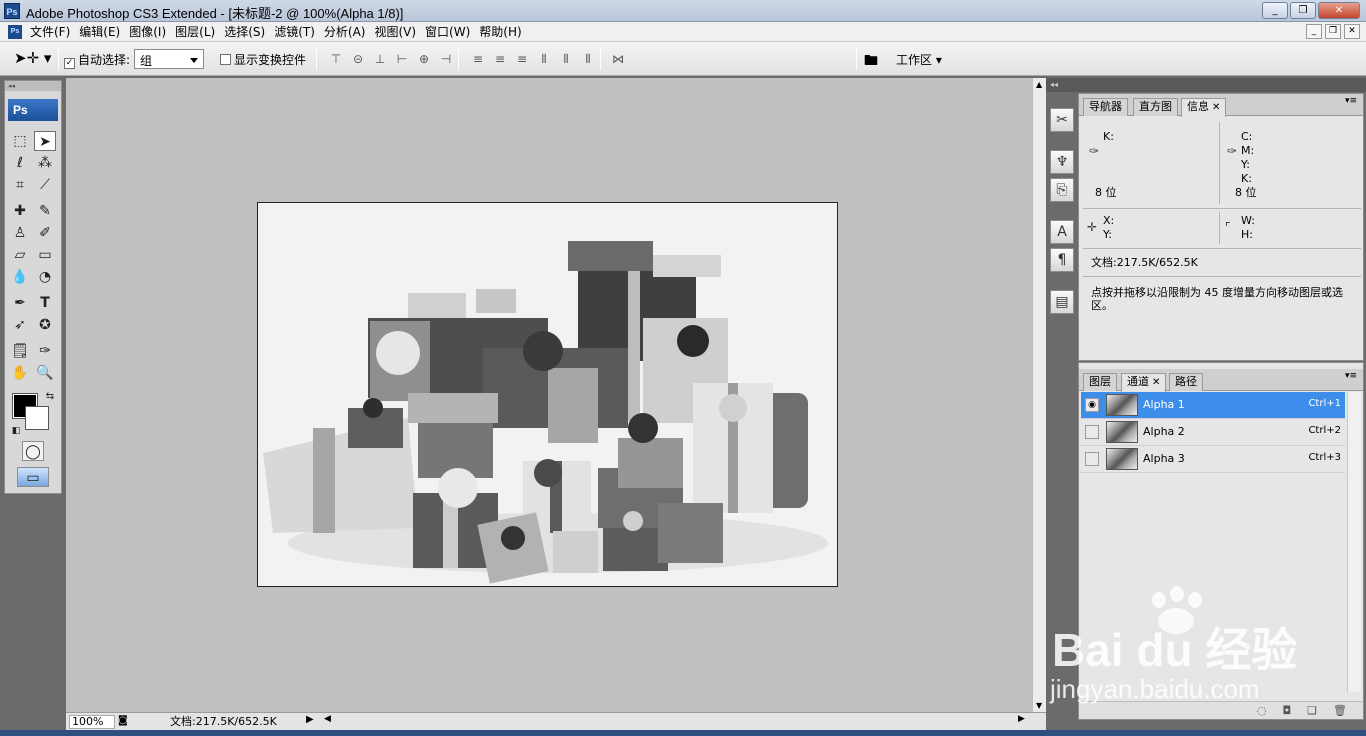 The width and height of the screenshot is (1366, 736). Describe the element at coordinates (45, 141) in the screenshot. I see `move-tool-icon: ➤` at that location.